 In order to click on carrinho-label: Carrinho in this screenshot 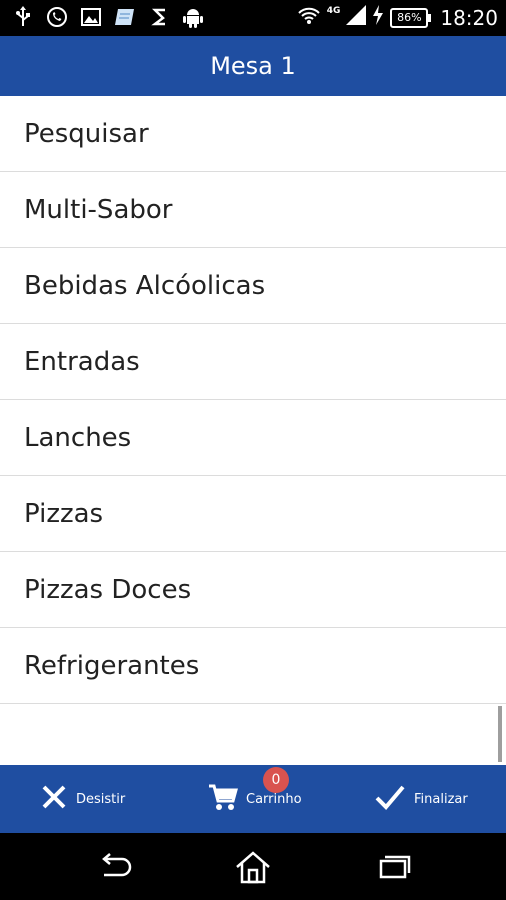, I will do `click(274, 799)`.